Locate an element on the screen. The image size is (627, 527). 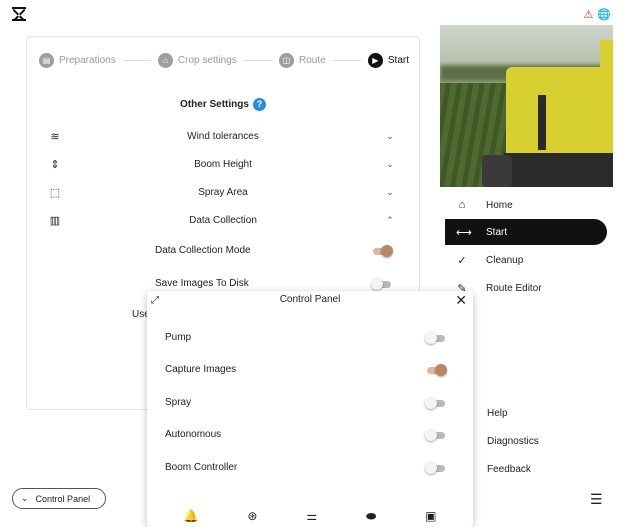
toggle-label: Data Collection Mode is located at coordinates (203, 250).